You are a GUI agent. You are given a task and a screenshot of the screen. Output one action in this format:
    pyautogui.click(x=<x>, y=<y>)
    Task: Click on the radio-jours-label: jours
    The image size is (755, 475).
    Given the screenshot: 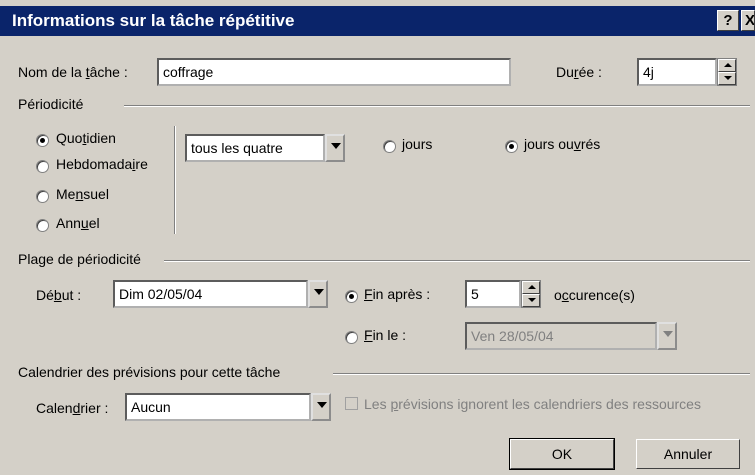 What is the action you would take?
    pyautogui.click(x=417, y=144)
    